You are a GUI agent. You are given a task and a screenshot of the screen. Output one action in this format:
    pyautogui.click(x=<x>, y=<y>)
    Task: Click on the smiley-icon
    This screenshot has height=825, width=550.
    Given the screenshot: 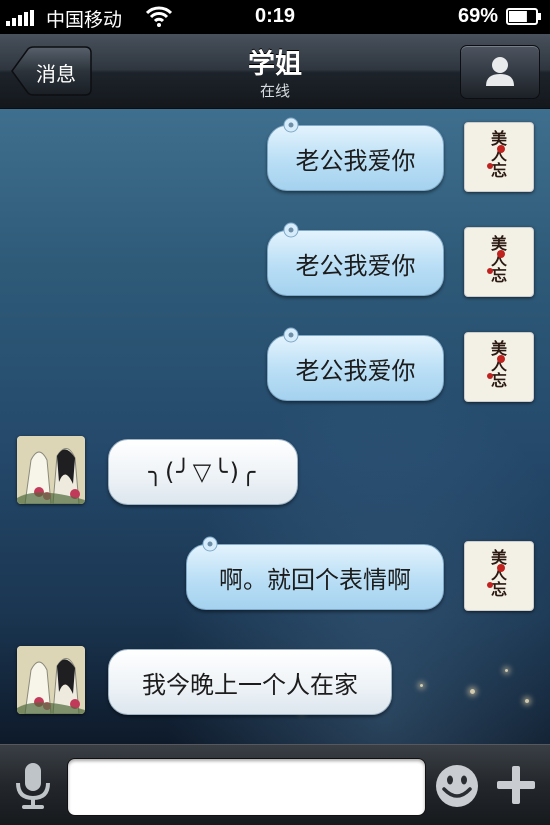 What is the action you would take?
    pyautogui.click(x=457, y=786)
    